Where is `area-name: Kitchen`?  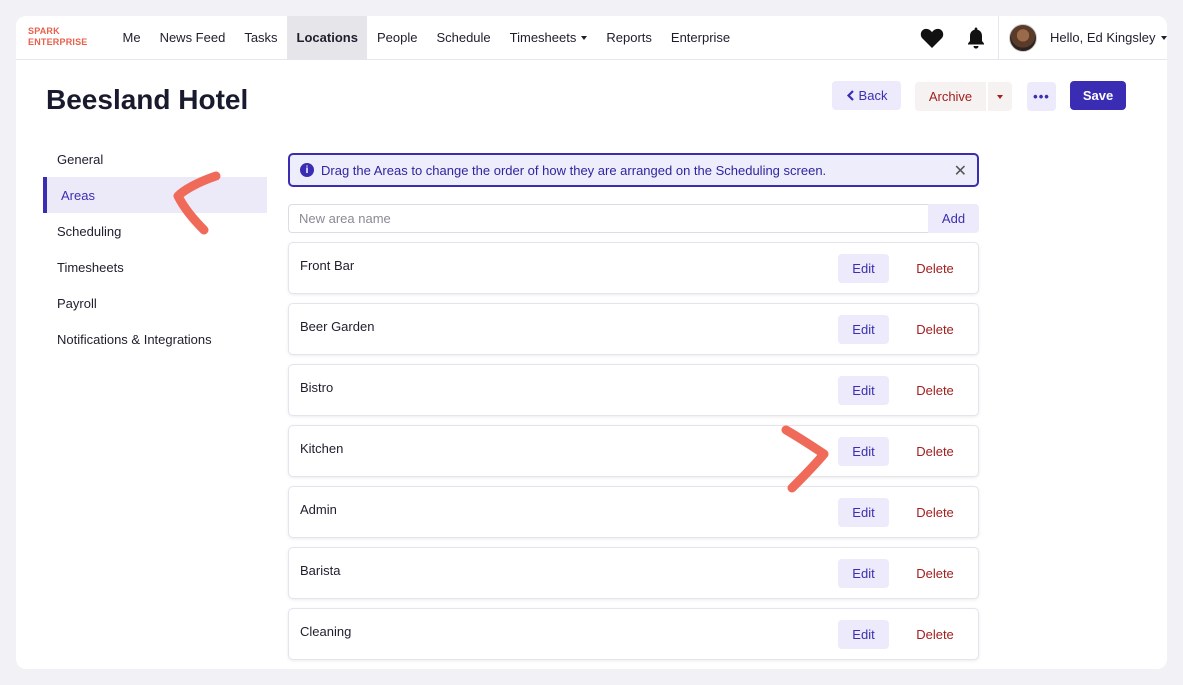 area-name: Kitchen is located at coordinates (322, 448).